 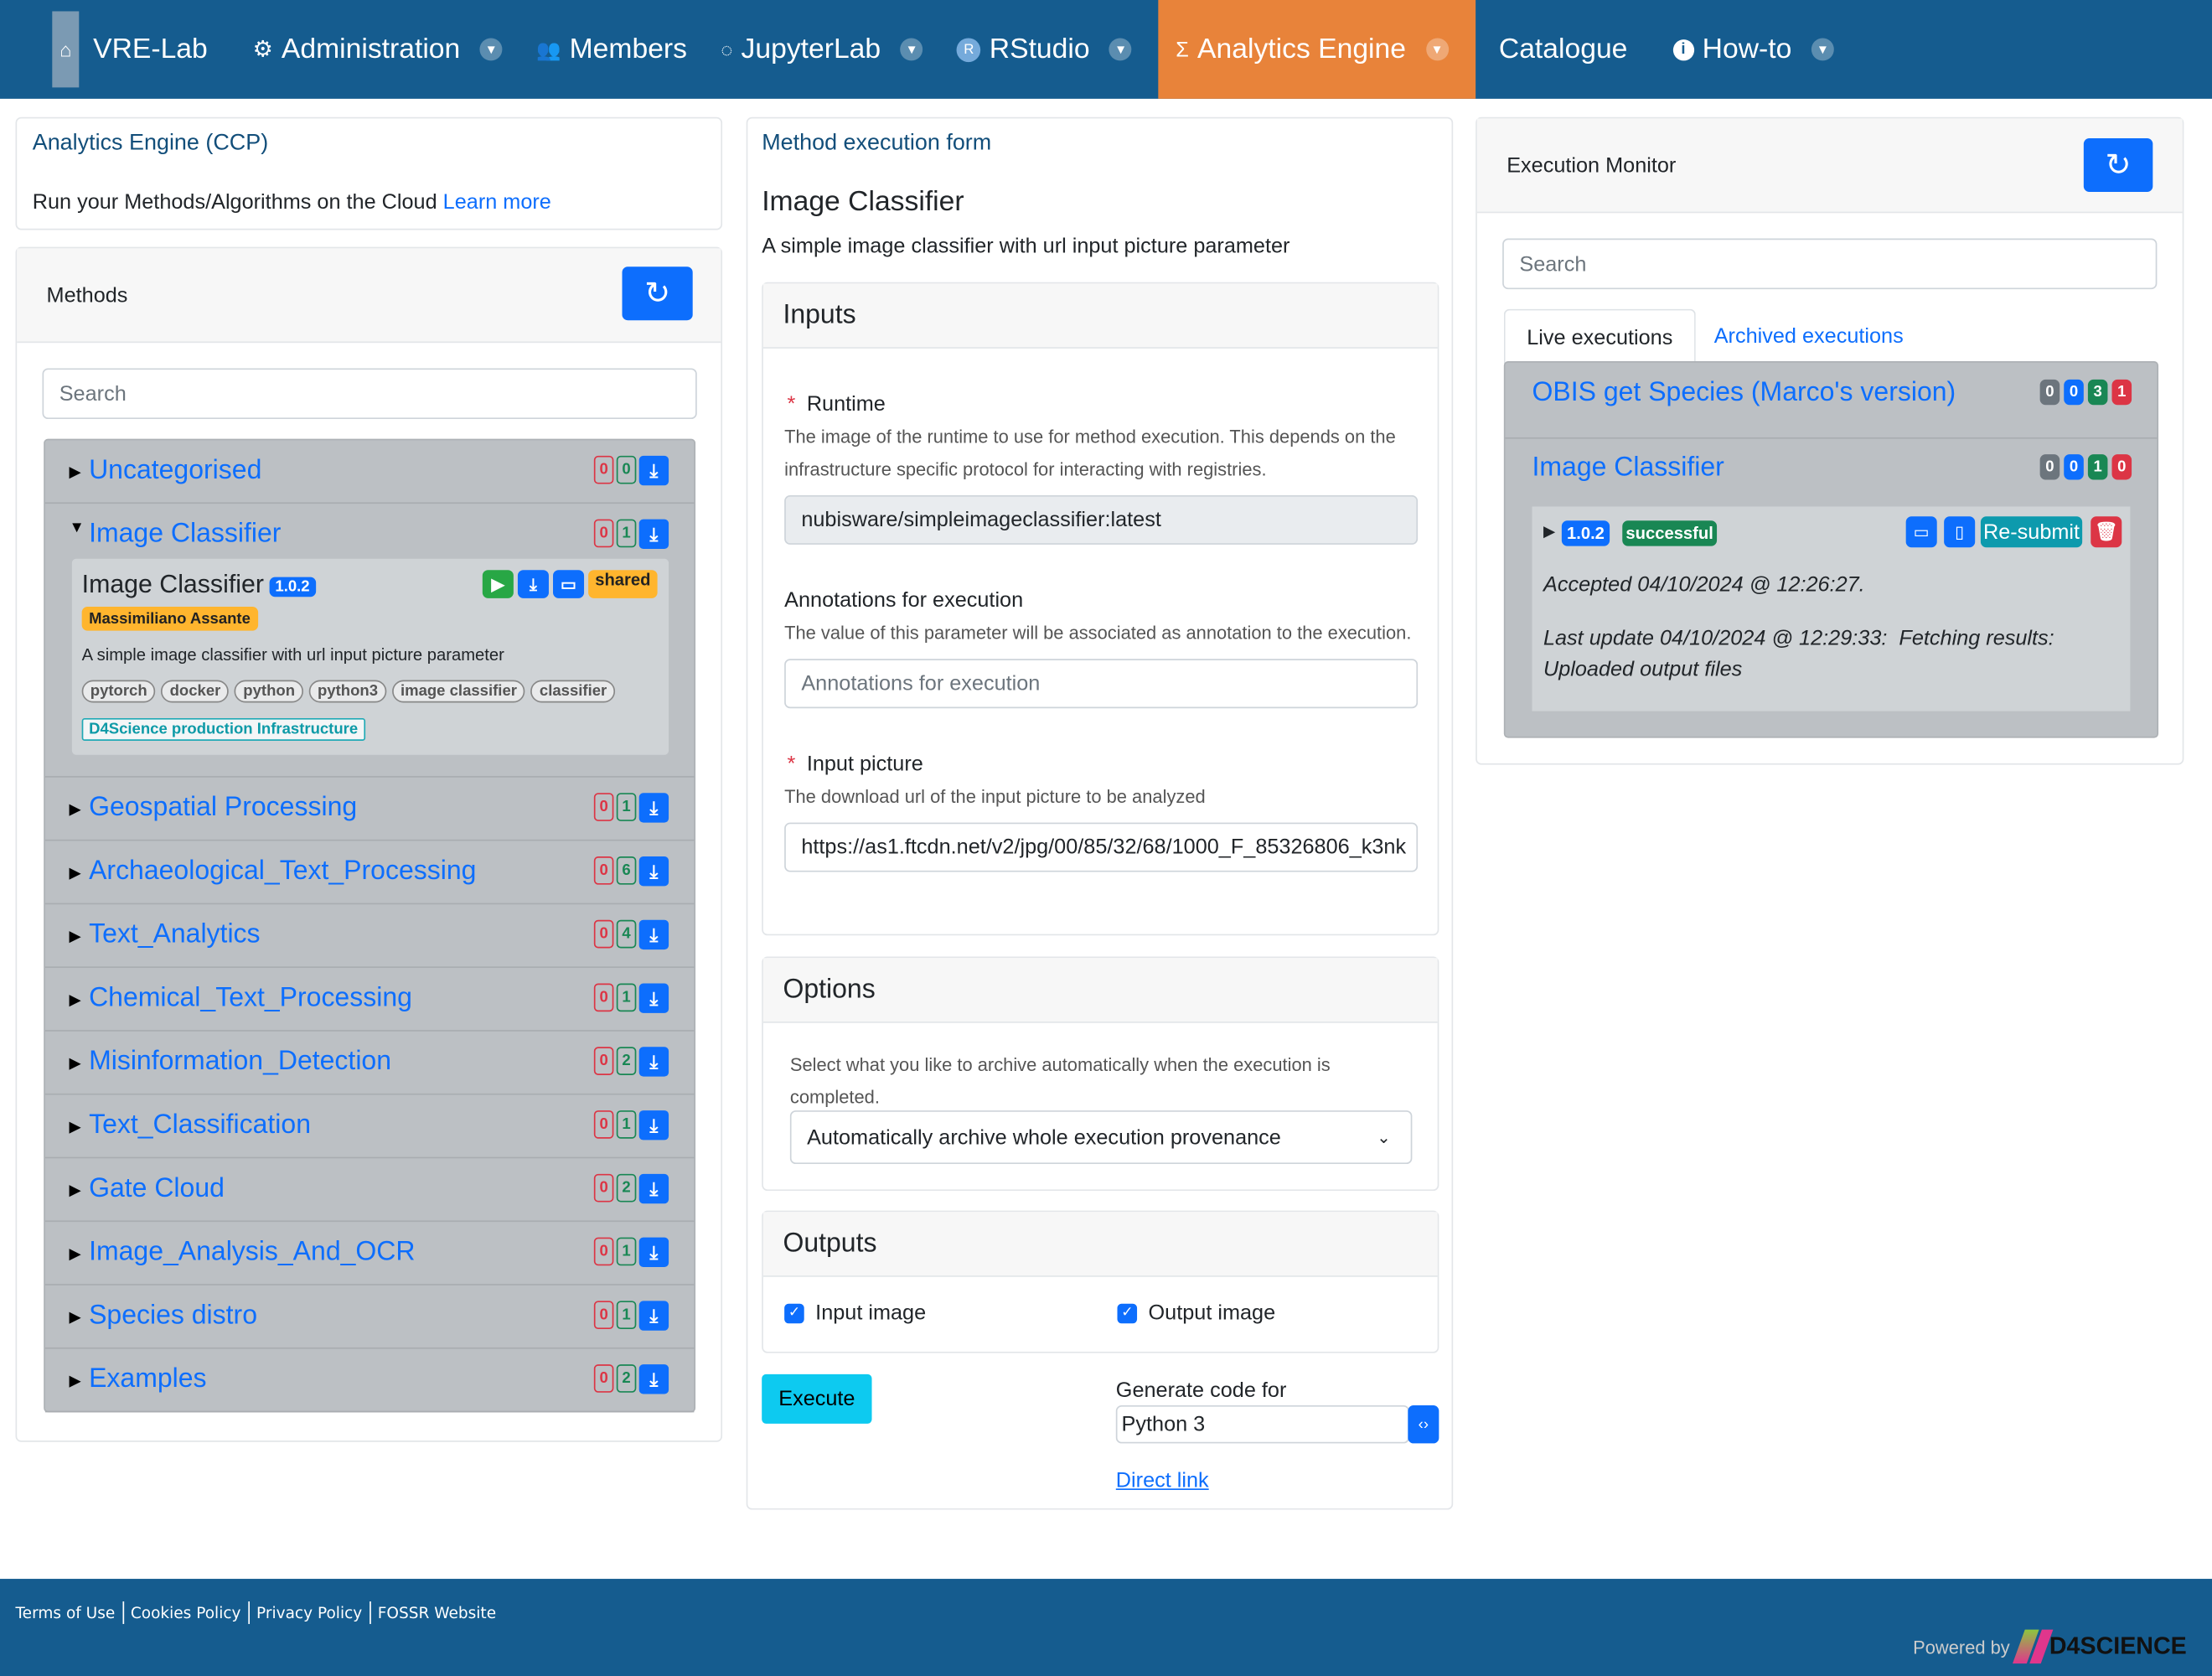 What do you see at coordinates (309, 1613) in the screenshot?
I see `footer-link: Privacy Policy` at bounding box center [309, 1613].